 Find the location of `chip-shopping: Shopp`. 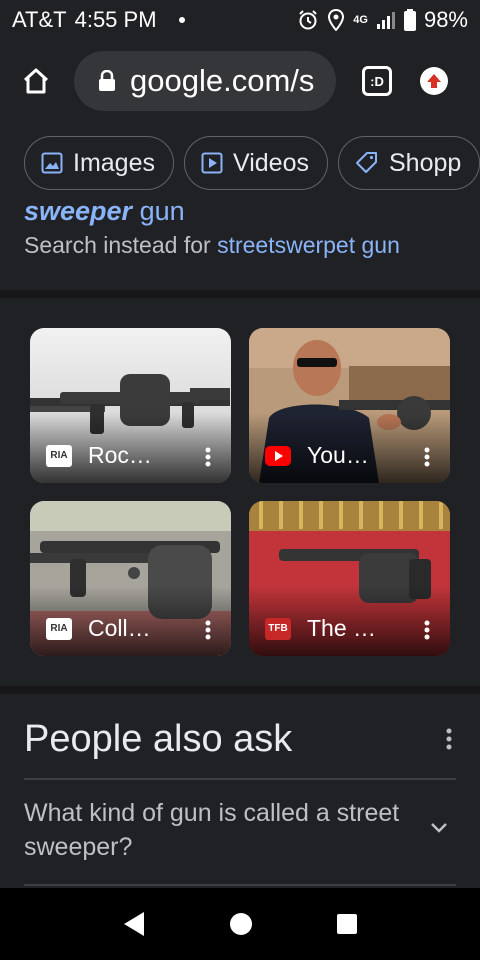

chip-shopping: Shopp is located at coordinates (408, 163).